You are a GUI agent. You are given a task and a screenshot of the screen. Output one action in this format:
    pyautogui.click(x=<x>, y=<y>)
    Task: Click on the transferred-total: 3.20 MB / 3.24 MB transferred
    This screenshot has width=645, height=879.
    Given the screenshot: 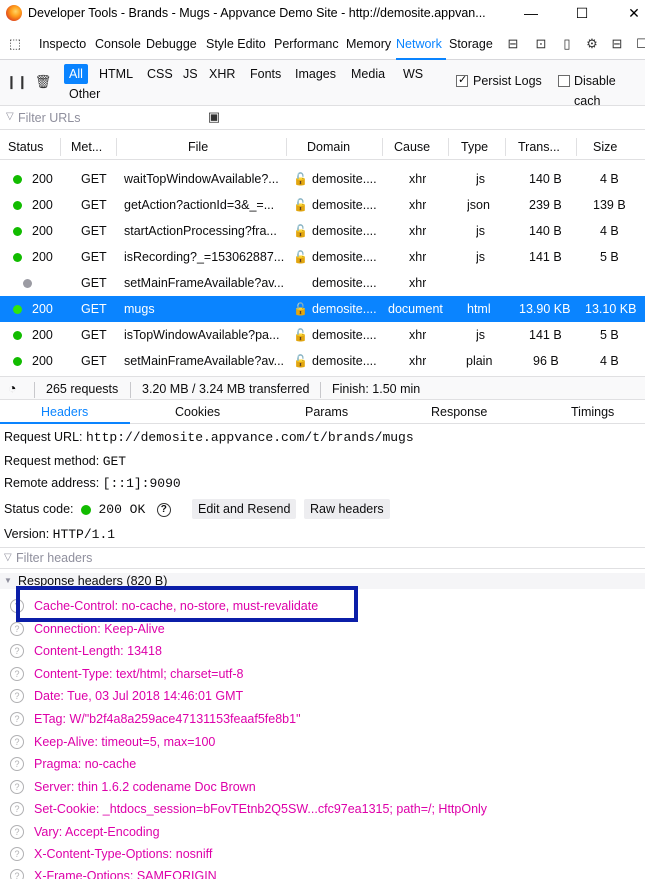 What is the action you would take?
    pyautogui.click(x=226, y=389)
    